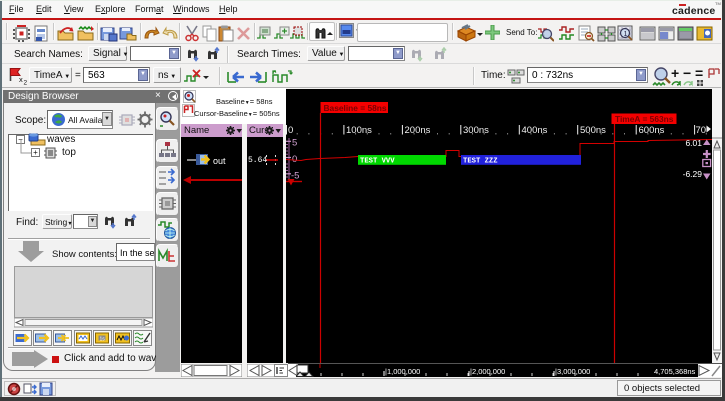  I want to click on svg-text: 2, so click(26, 83).